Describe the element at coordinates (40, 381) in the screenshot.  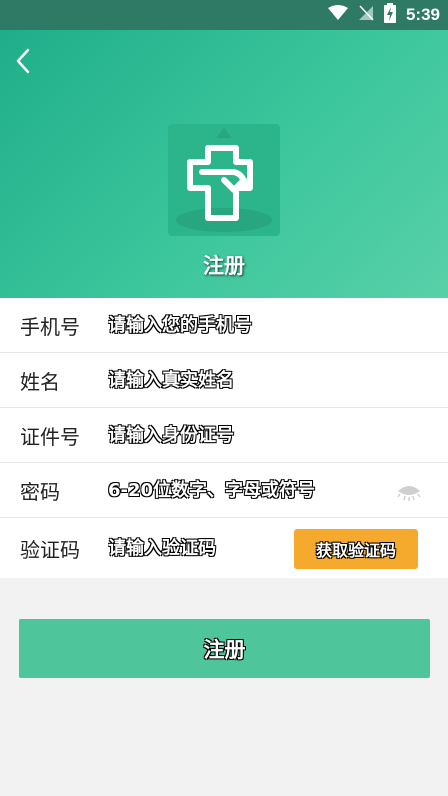
I see `name-label: 姓名` at that location.